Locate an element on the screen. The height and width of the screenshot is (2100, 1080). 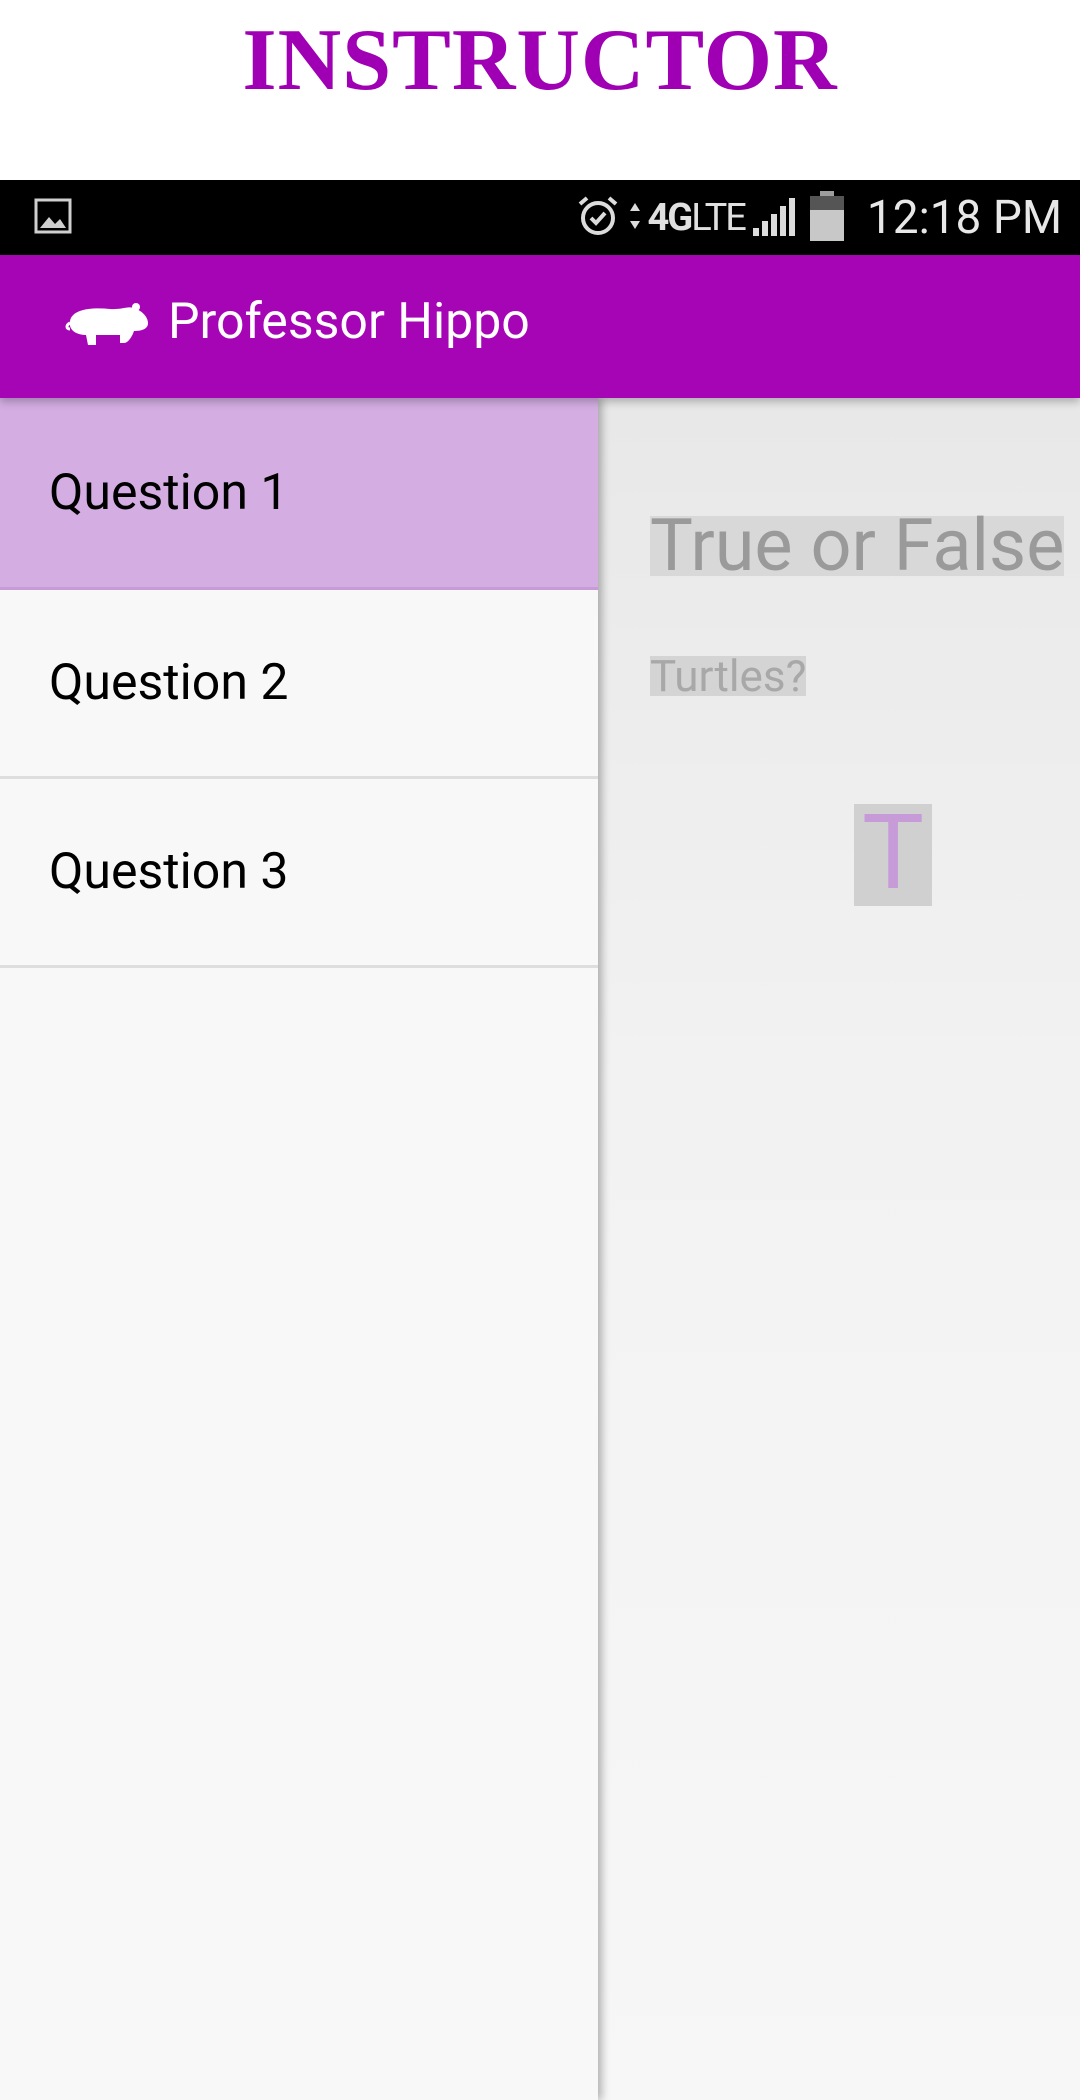
signal-icon is located at coordinates (776, 218).